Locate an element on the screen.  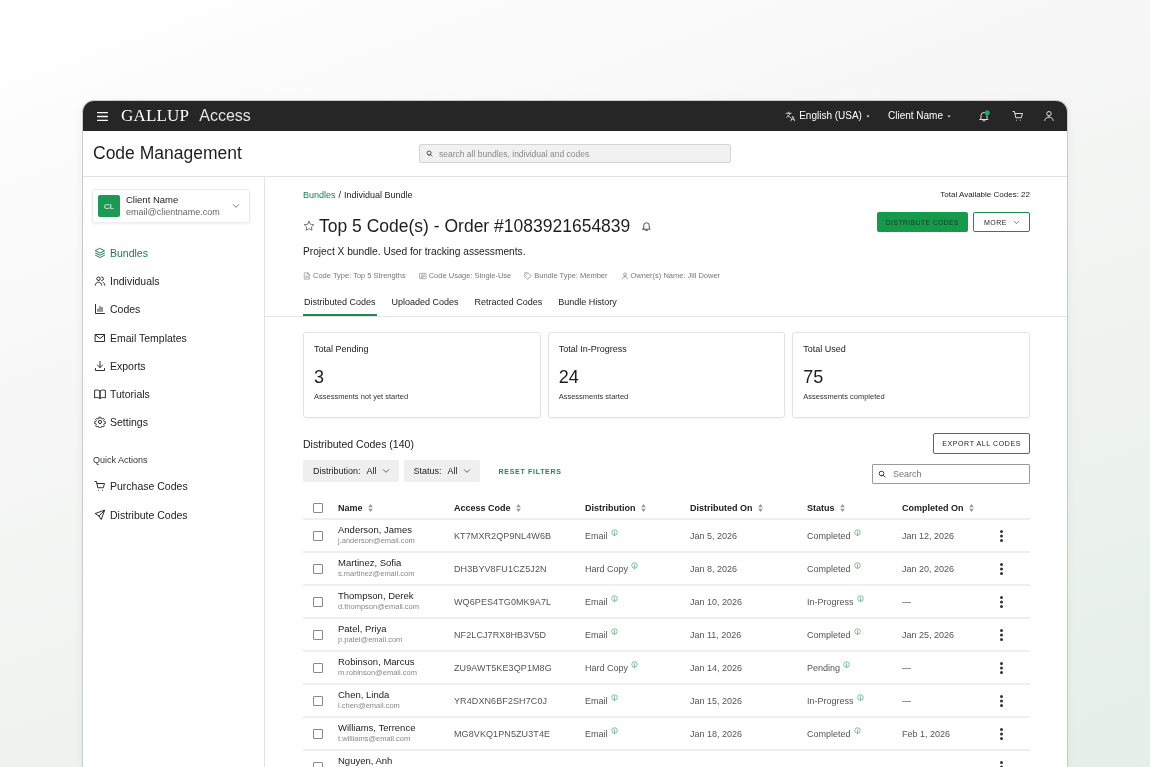
translate-icon is located at coordinates (791, 116).